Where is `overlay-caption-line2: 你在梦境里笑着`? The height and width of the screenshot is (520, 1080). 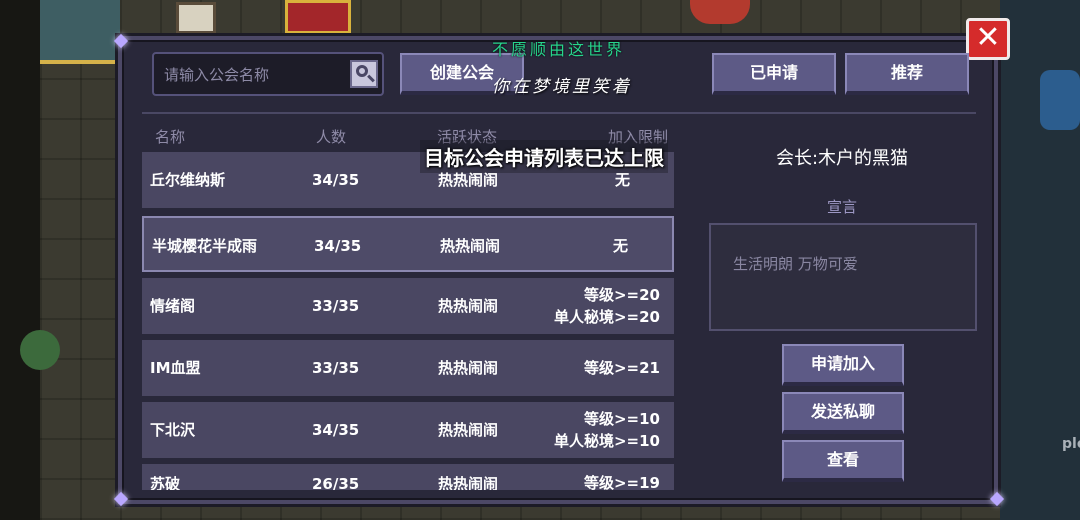
overlay-caption-line2: 你在梦境里笑着 is located at coordinates (562, 87).